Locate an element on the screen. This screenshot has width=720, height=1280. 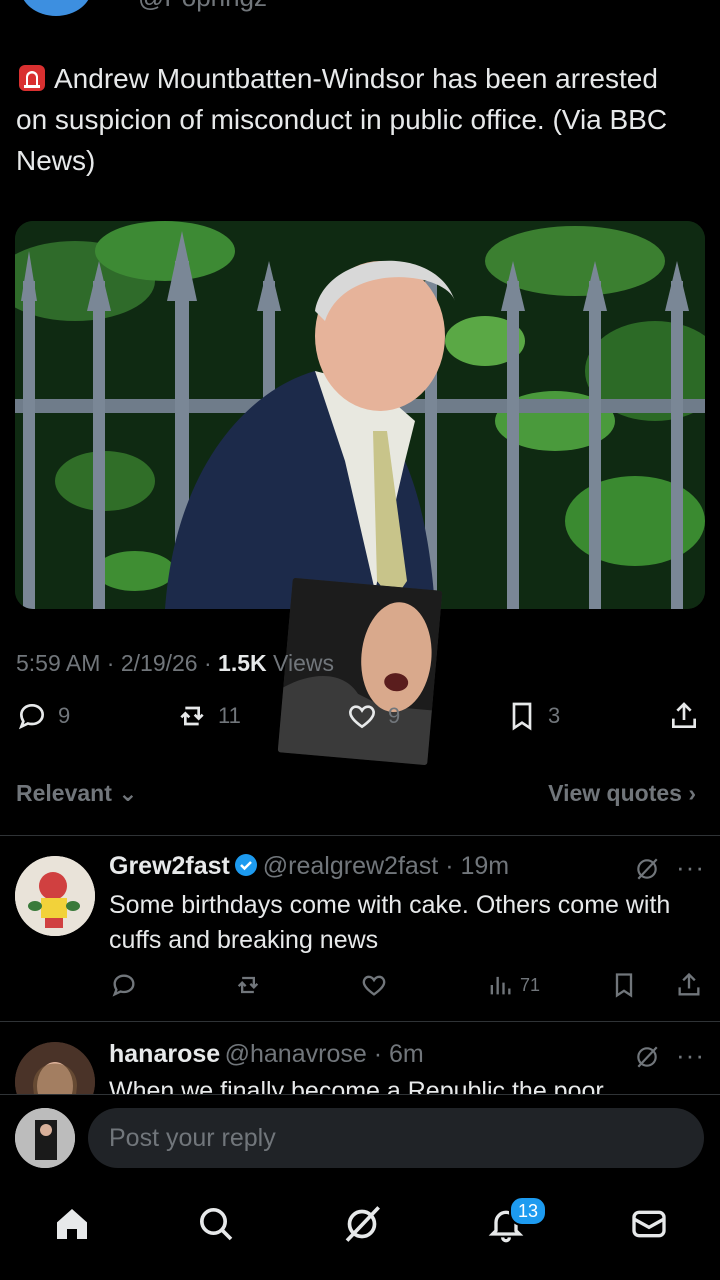
reply-time: 19m is located at coordinates (485, 866).